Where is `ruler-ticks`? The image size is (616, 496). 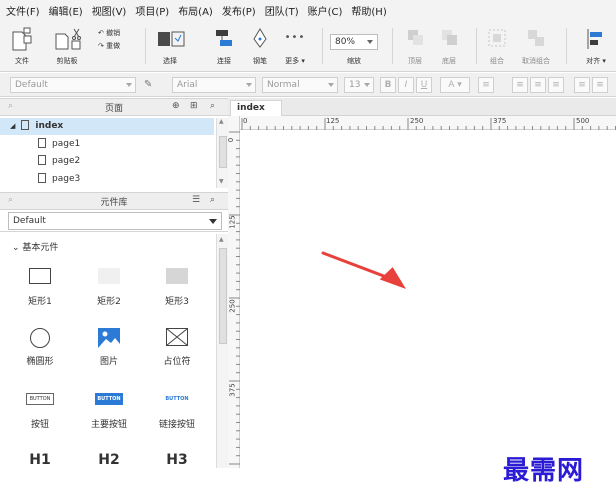 ruler-ticks is located at coordinates (428, 124).